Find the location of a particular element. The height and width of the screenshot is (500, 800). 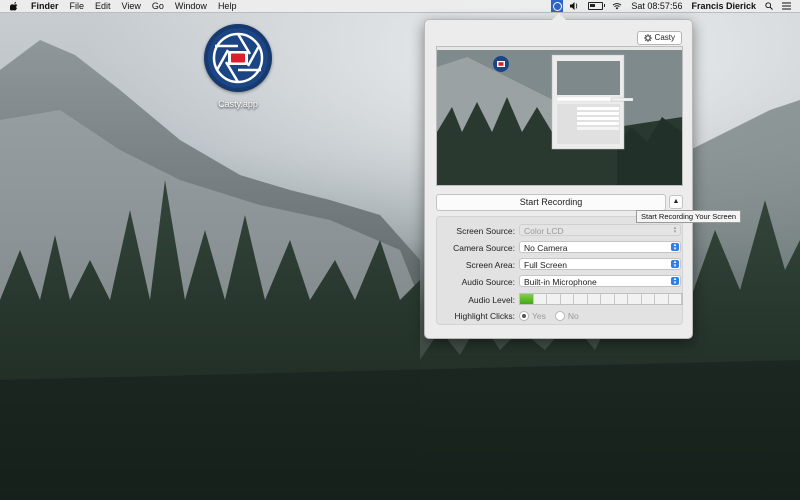

preview-thumbnail is located at coordinates (559, 116).